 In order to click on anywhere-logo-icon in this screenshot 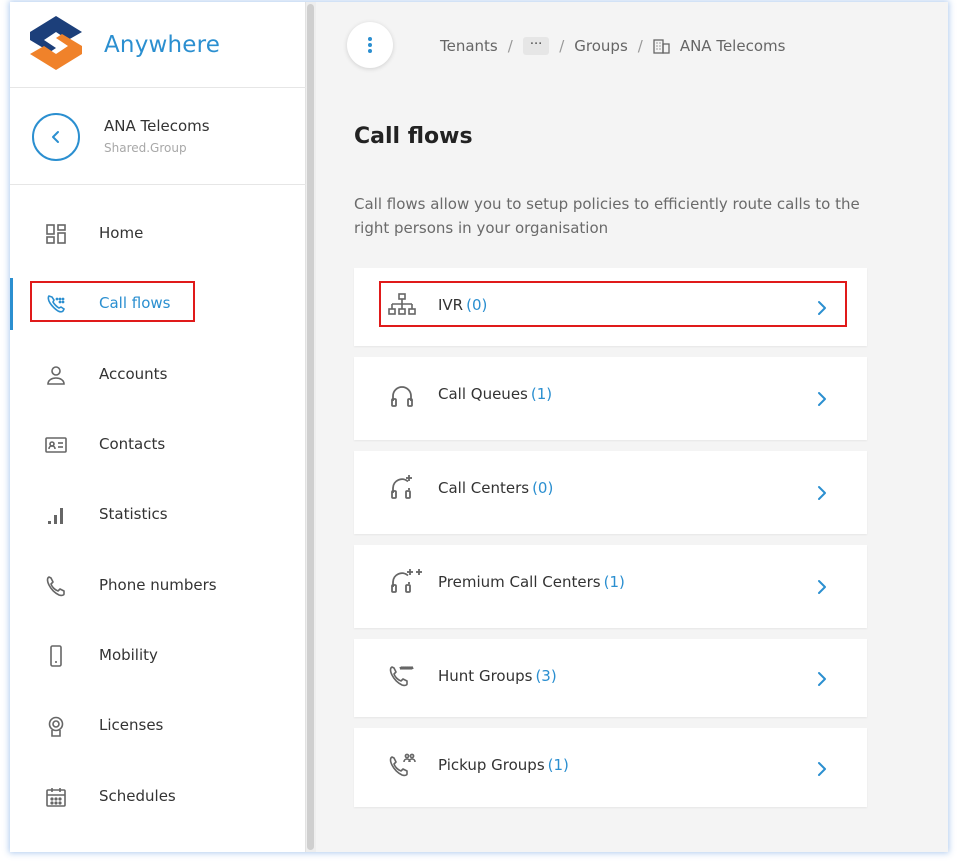, I will do `click(56, 43)`.